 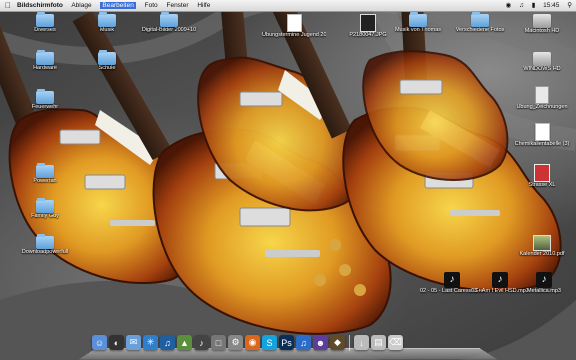 I want to click on system-preferences-icon: ⚙, so click(x=235, y=342).